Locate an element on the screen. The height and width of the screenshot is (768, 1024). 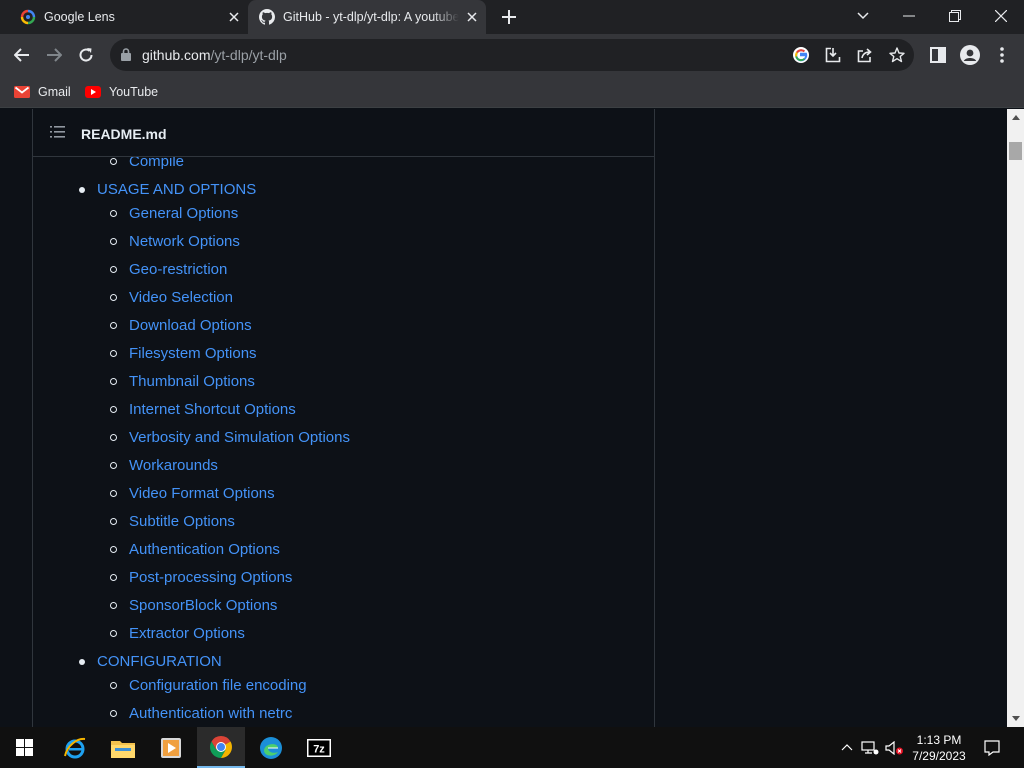
7zip-icon: 7z is located at coordinates (319, 747).